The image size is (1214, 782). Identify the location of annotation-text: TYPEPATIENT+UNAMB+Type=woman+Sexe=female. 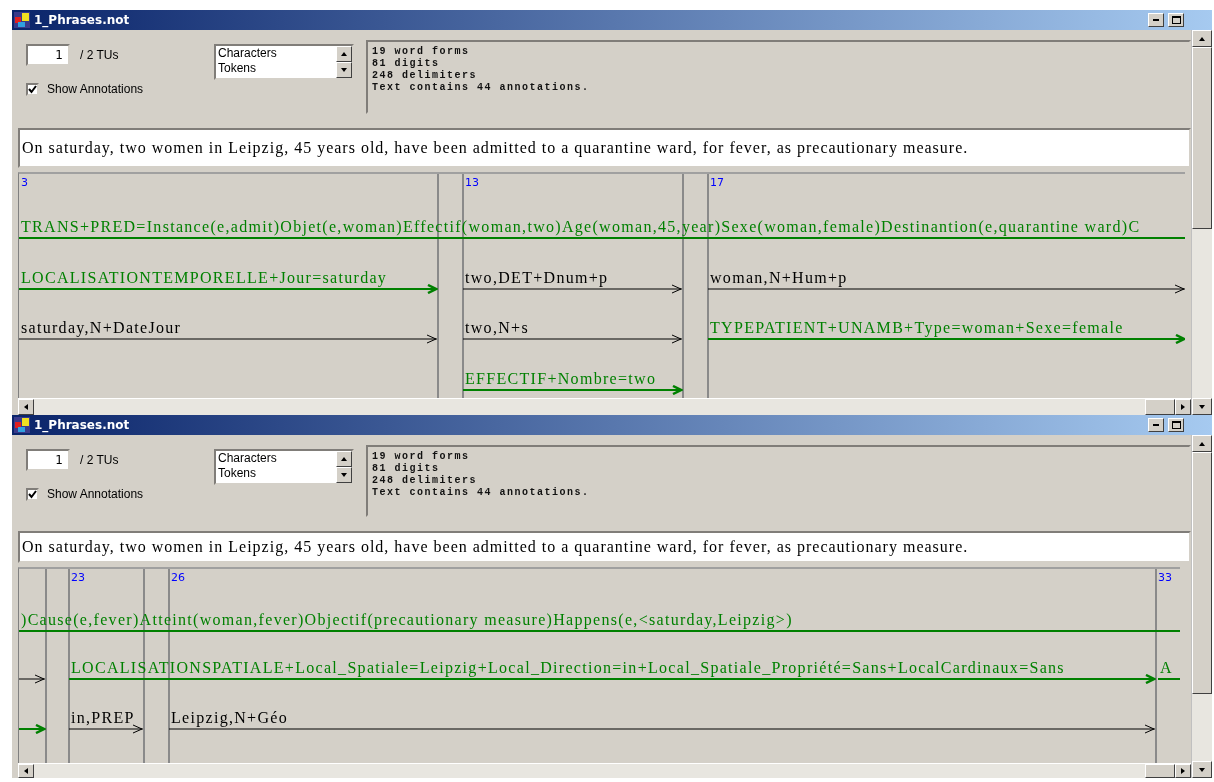
(917, 328).